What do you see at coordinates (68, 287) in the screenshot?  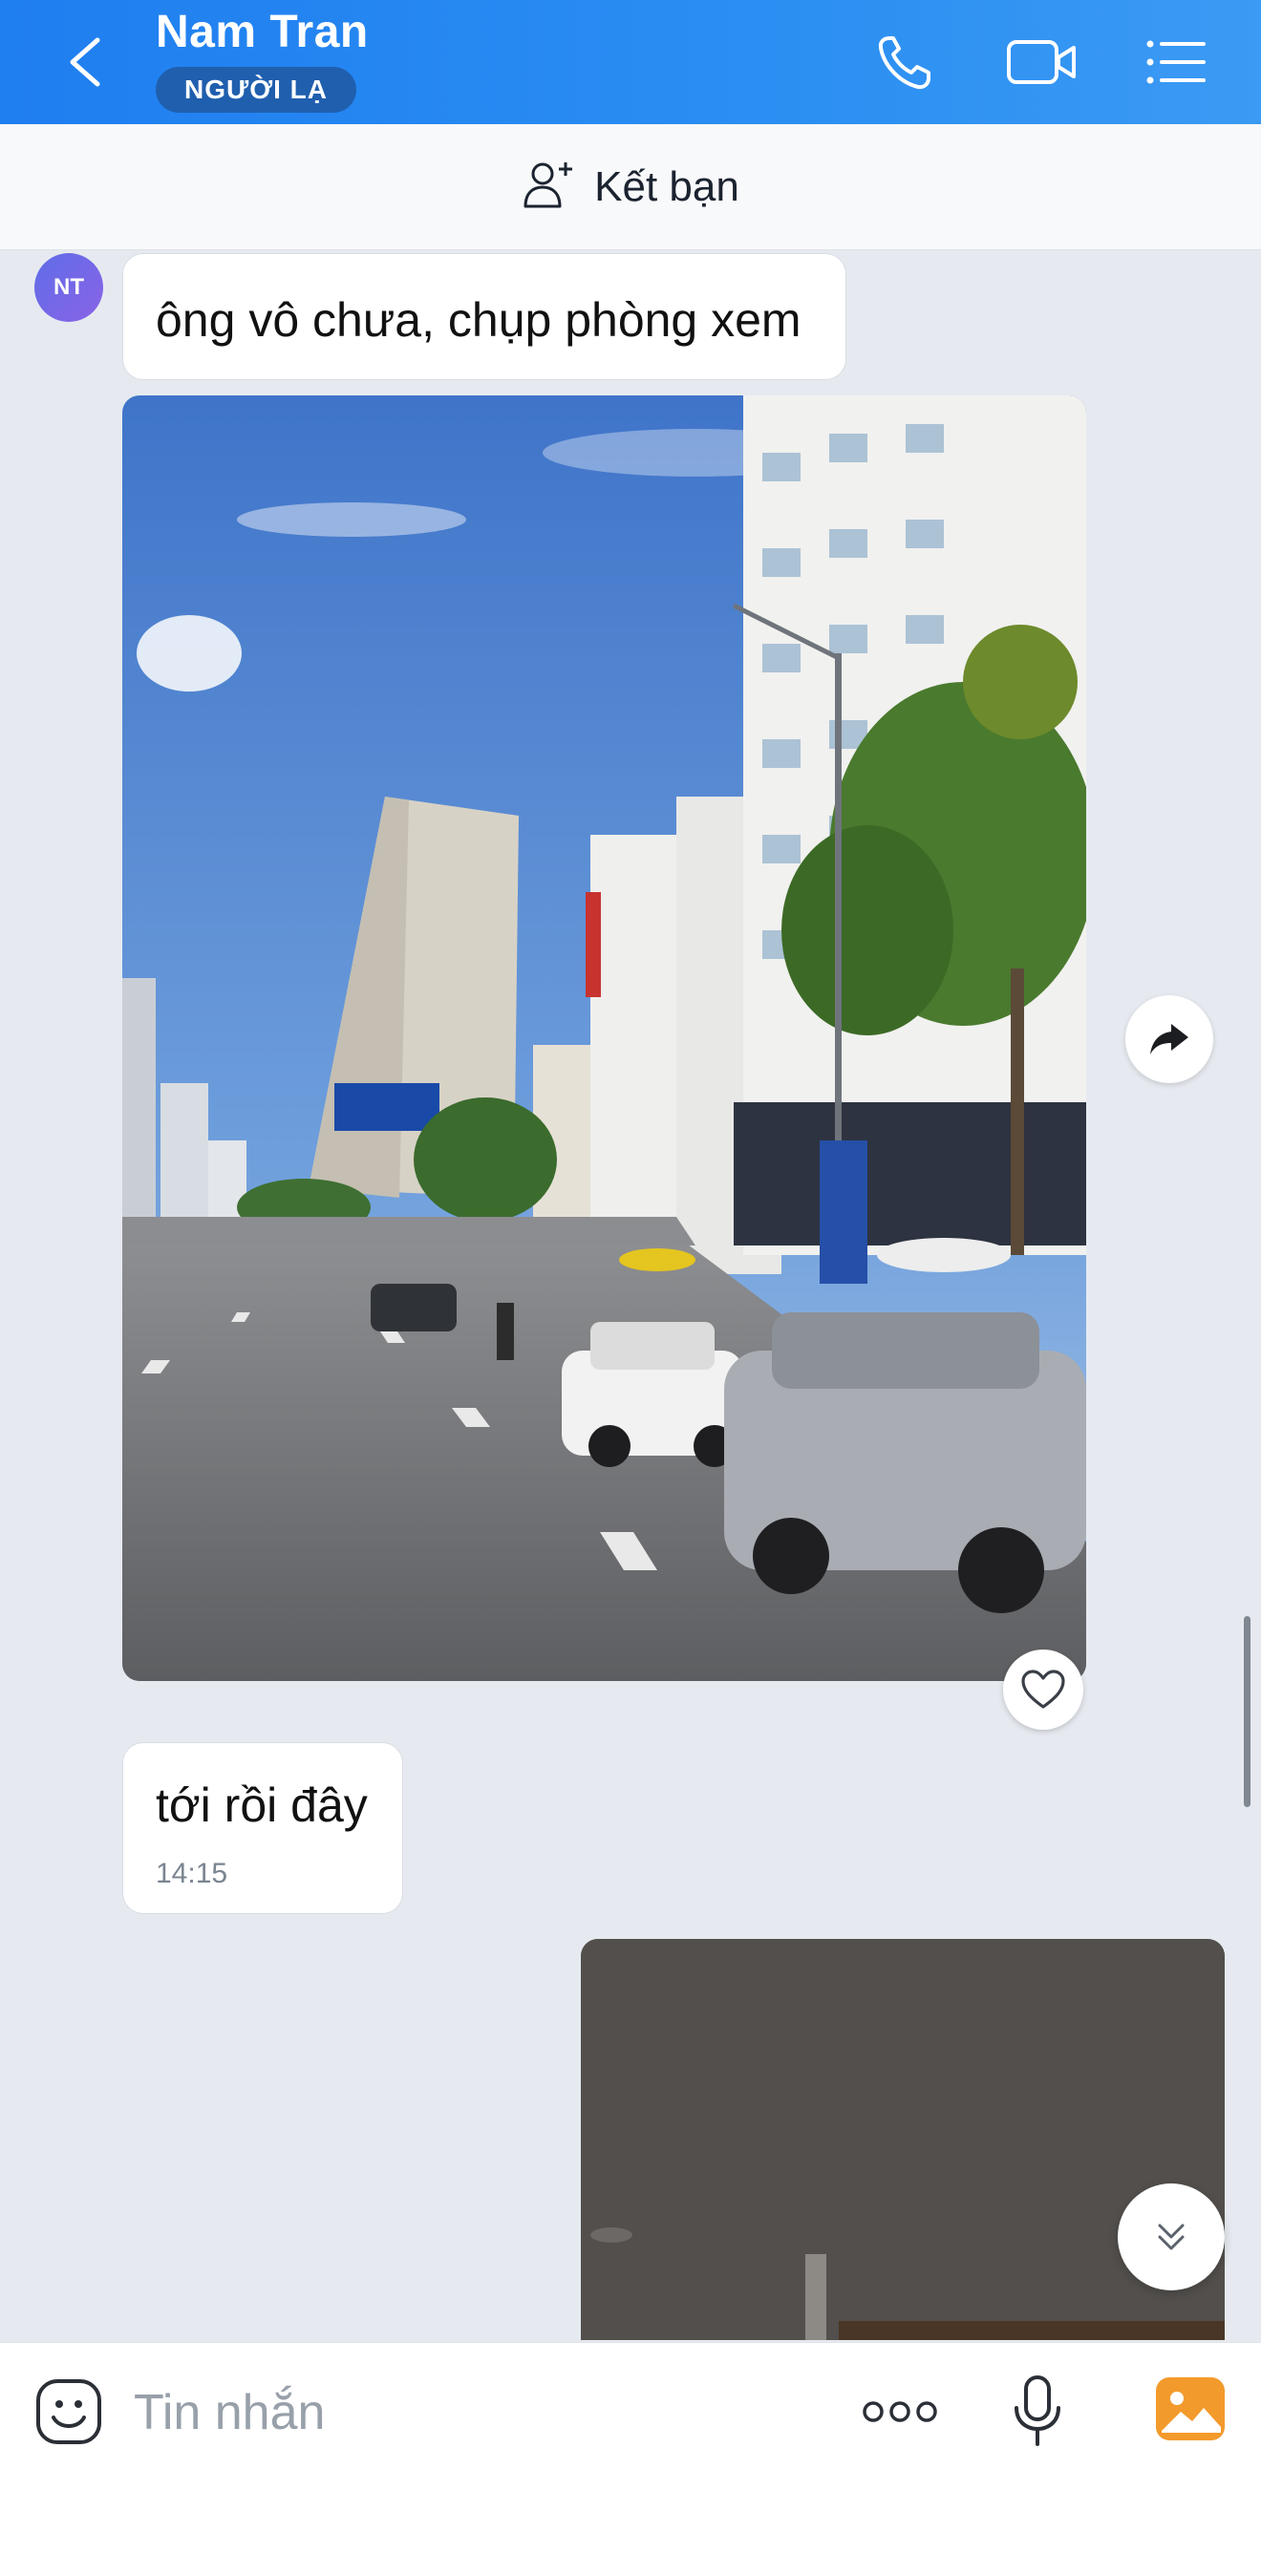 I see `avatar: NT` at bounding box center [68, 287].